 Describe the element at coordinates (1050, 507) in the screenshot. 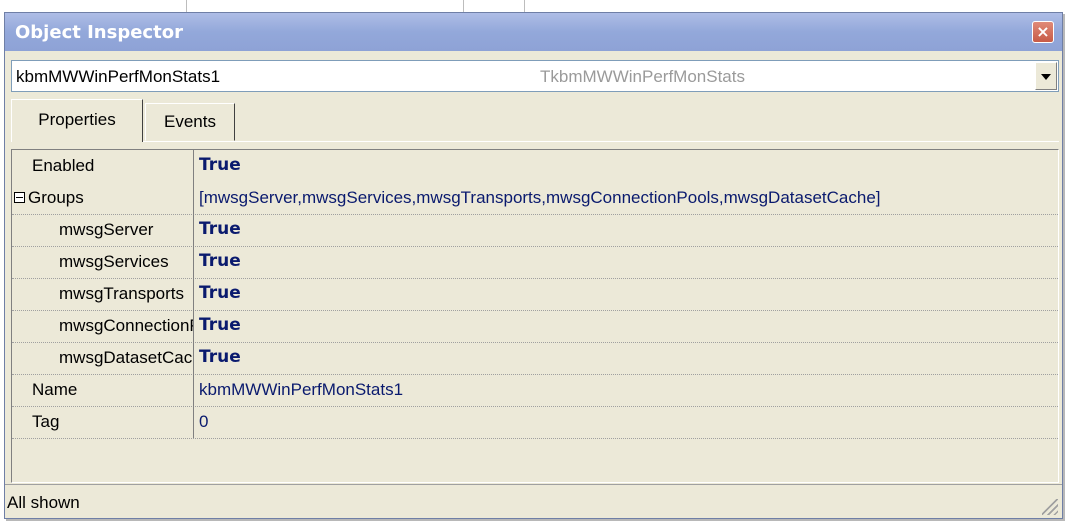

I see `resize-grip-icon` at that location.